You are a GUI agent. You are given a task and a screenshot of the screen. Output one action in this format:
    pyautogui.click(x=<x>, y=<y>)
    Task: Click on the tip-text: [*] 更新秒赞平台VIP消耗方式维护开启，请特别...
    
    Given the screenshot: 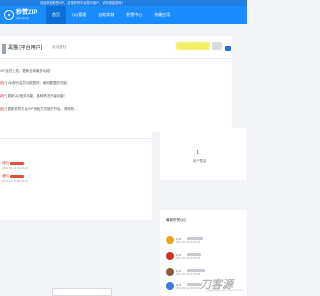 What is the action you would take?
    pyautogui.click(x=40, y=109)
    